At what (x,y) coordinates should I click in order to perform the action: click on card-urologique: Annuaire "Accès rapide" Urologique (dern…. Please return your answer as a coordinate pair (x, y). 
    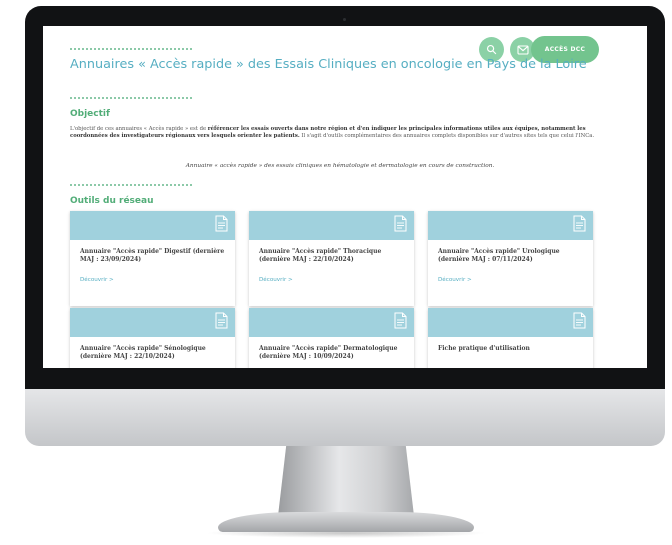
    Looking at the image, I should click on (510, 258).